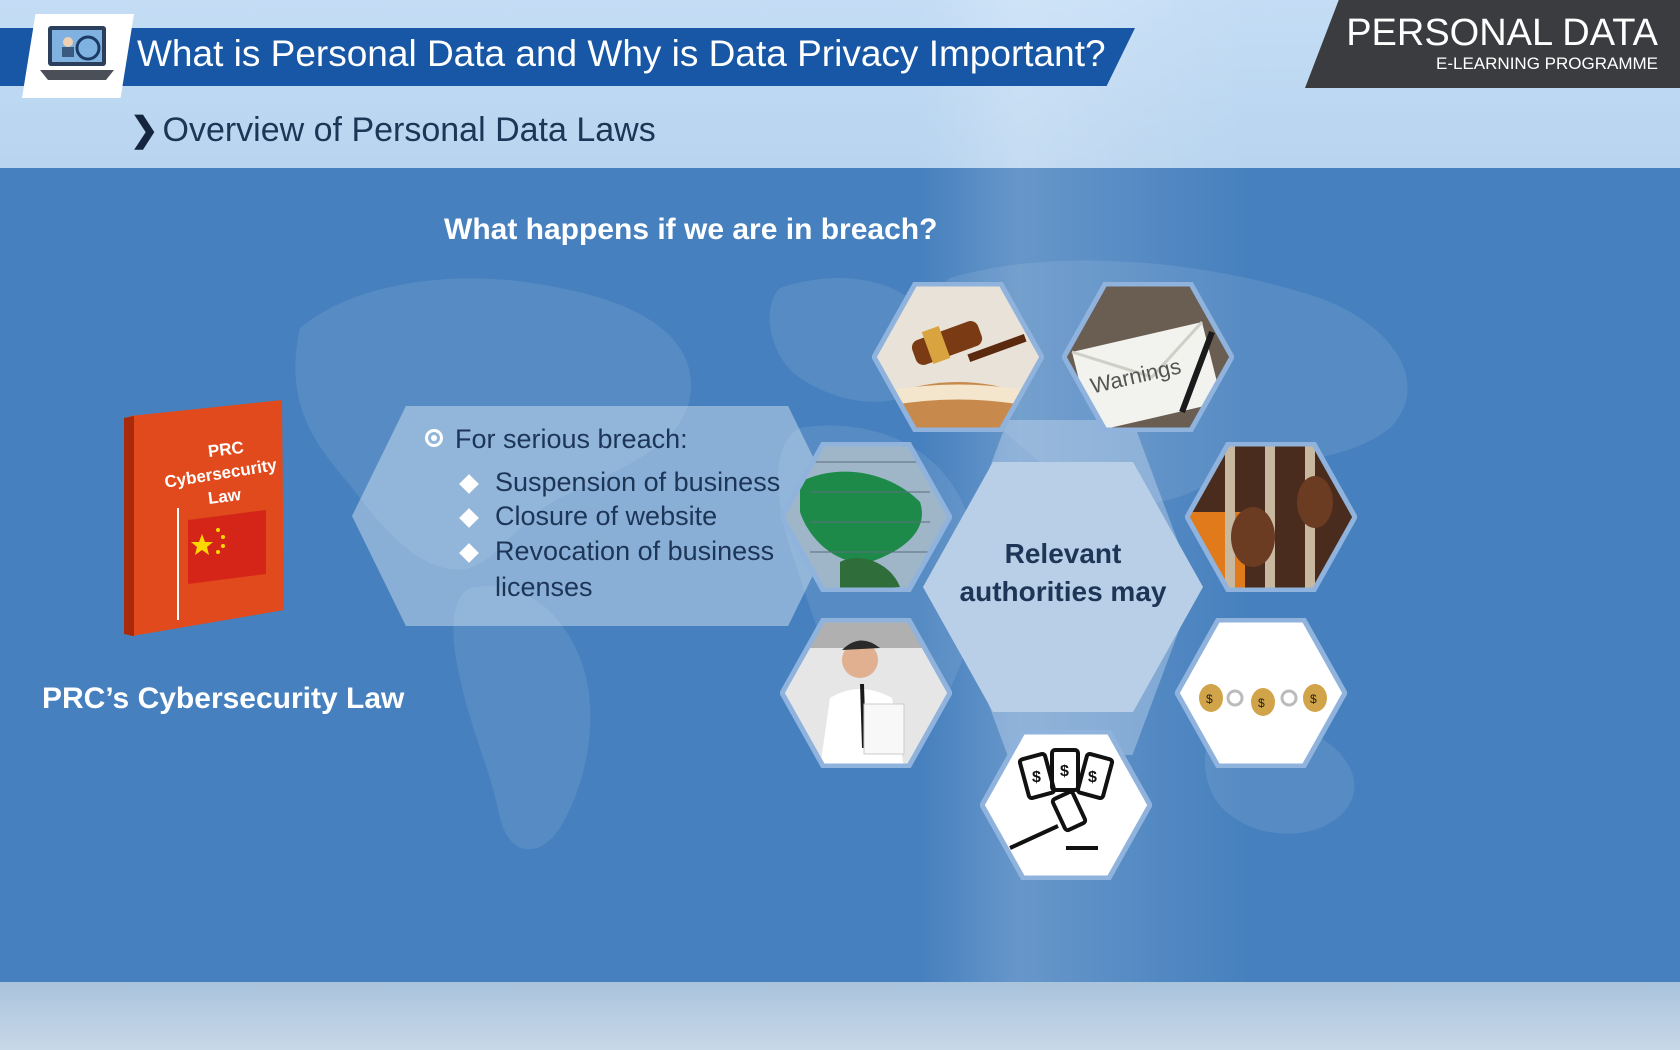 This screenshot has height=1050, width=1680. I want to click on center-hex-label: Relevant authorities may, so click(1063, 573).